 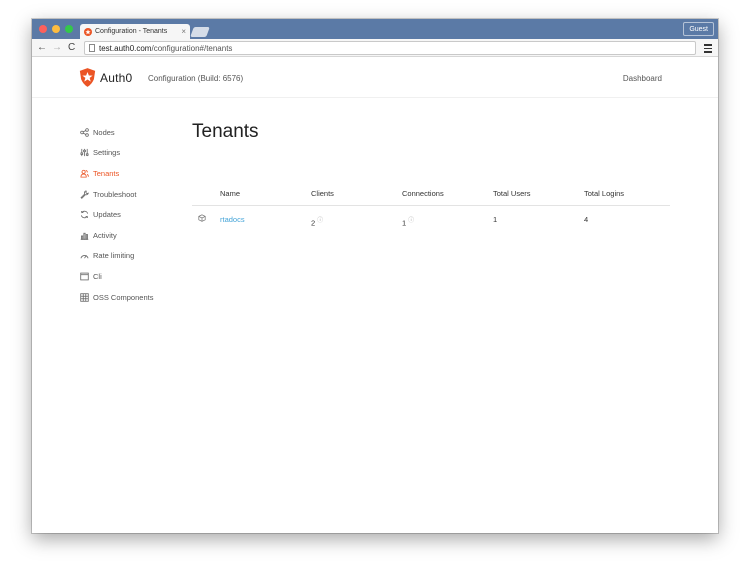 What do you see at coordinates (116, 77) in the screenshot?
I see `logo-text: Auth0` at bounding box center [116, 77].